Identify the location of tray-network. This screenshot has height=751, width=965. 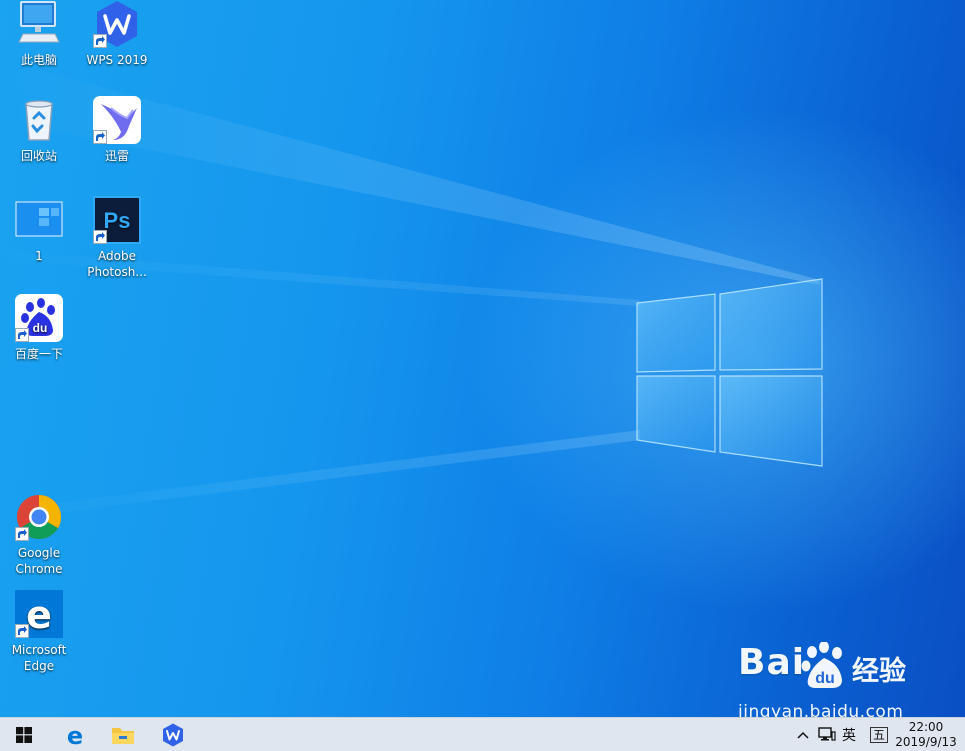
(828, 734).